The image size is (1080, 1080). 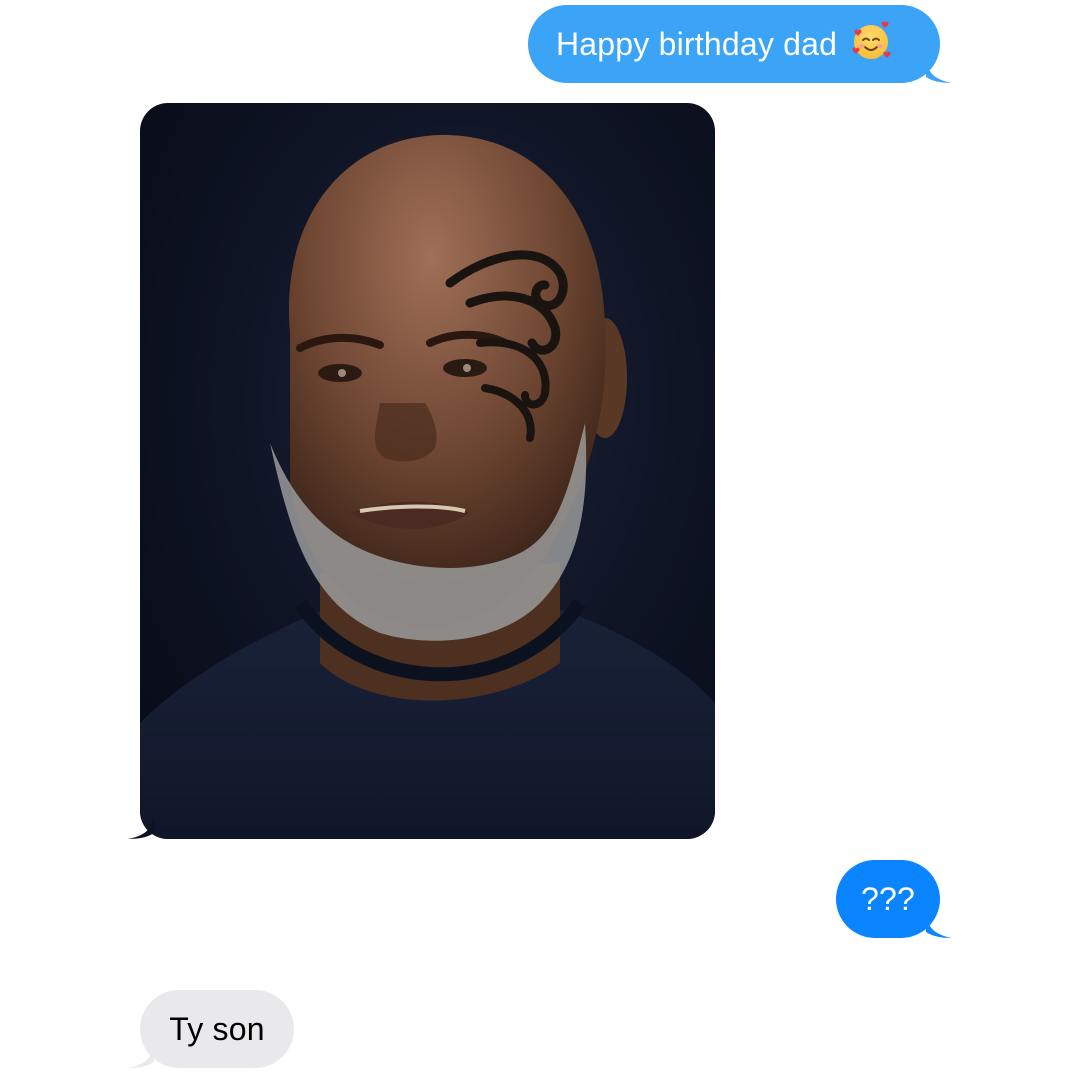 What do you see at coordinates (217, 1029) in the screenshot?
I see `message-text: Ty son` at bounding box center [217, 1029].